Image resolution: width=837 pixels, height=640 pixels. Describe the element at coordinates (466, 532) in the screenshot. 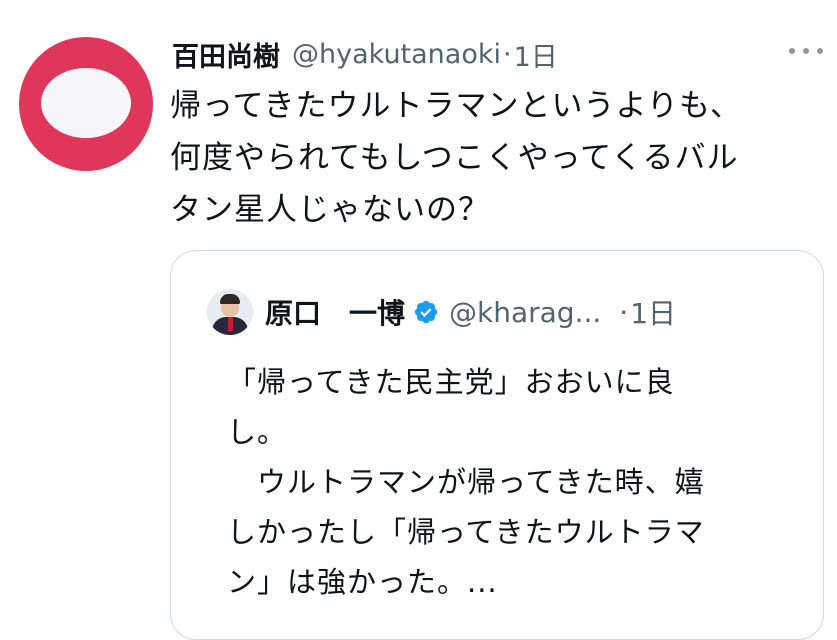

I see `quoted-text-line: しかったし「帰ってきたウルトラマ` at that location.